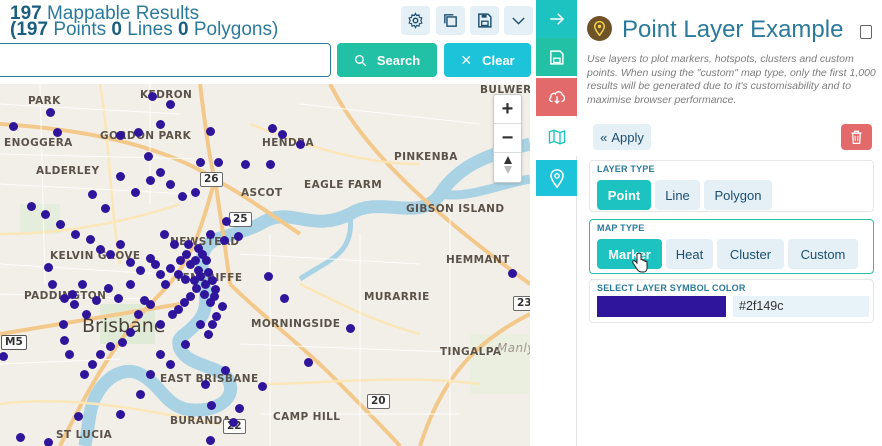 Image resolution: width=882 pixels, height=446 pixels. What do you see at coordinates (484, 20) in the screenshot?
I see `save-query-button` at bounding box center [484, 20].